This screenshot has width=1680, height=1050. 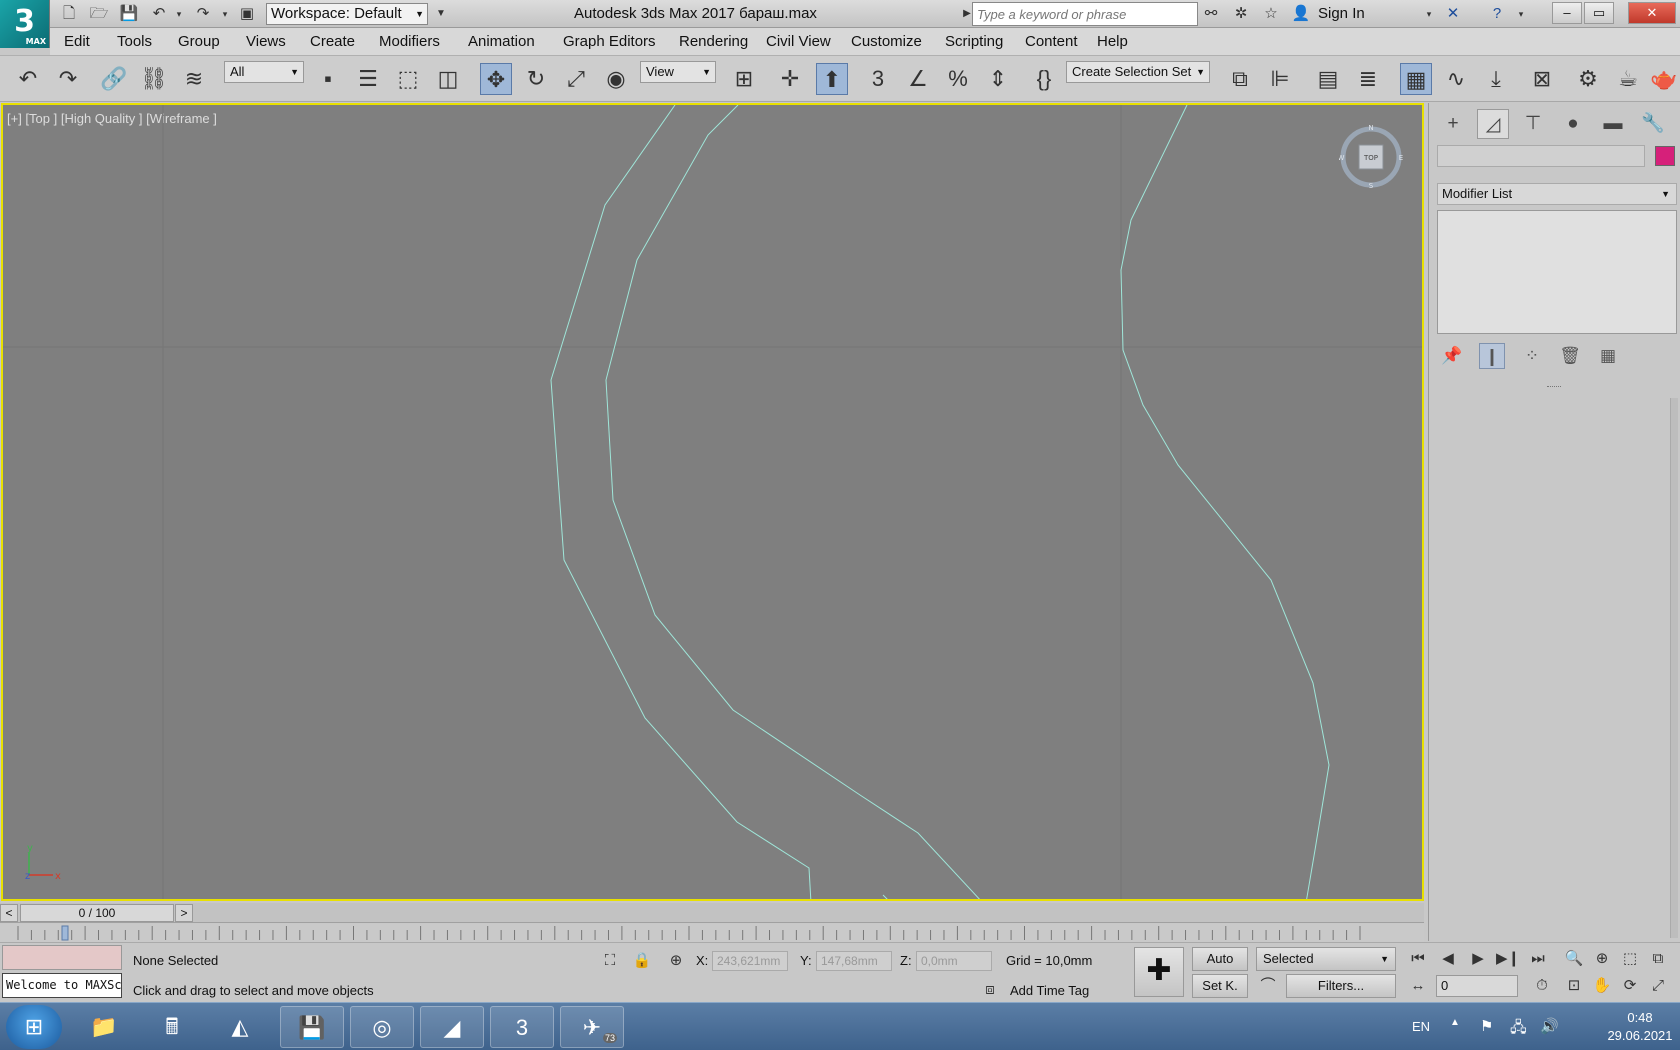 I want to click on angle-snap-icon: ∠, so click(x=918, y=79).